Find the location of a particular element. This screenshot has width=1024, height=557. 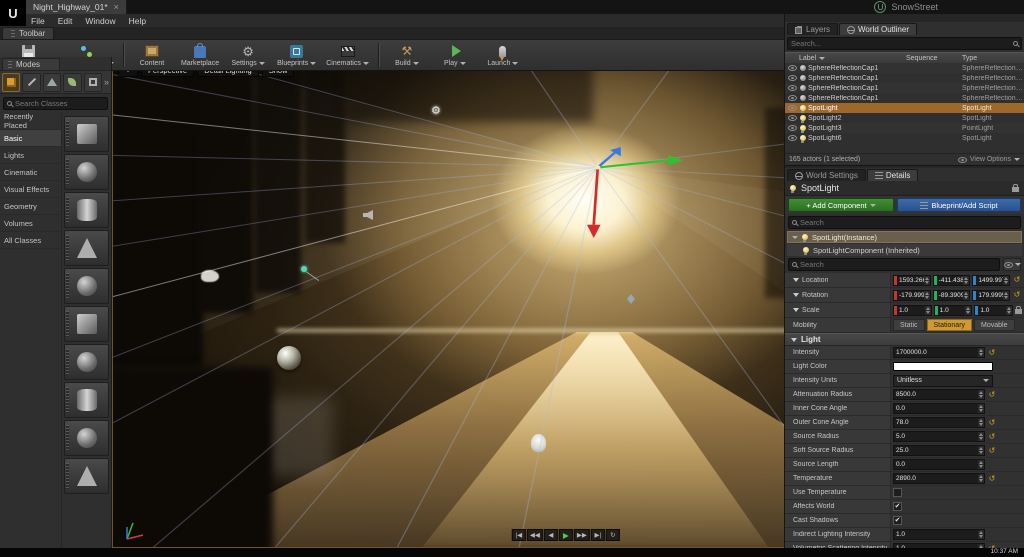

location-y-field: -411.4382 is located at coordinates (951, 280).